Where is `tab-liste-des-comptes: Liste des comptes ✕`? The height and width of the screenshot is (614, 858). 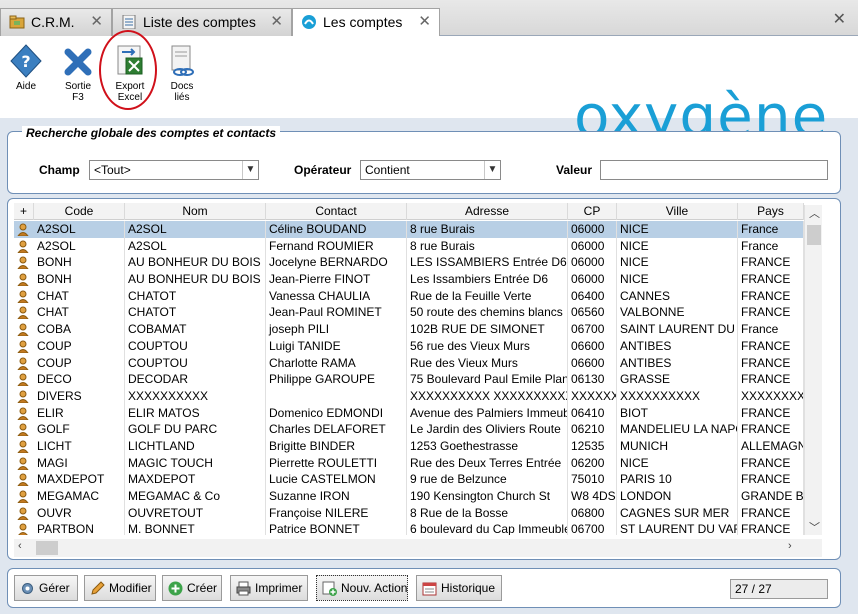
tab-liste-des-comptes: Liste des comptes ✕ is located at coordinates (202, 22).